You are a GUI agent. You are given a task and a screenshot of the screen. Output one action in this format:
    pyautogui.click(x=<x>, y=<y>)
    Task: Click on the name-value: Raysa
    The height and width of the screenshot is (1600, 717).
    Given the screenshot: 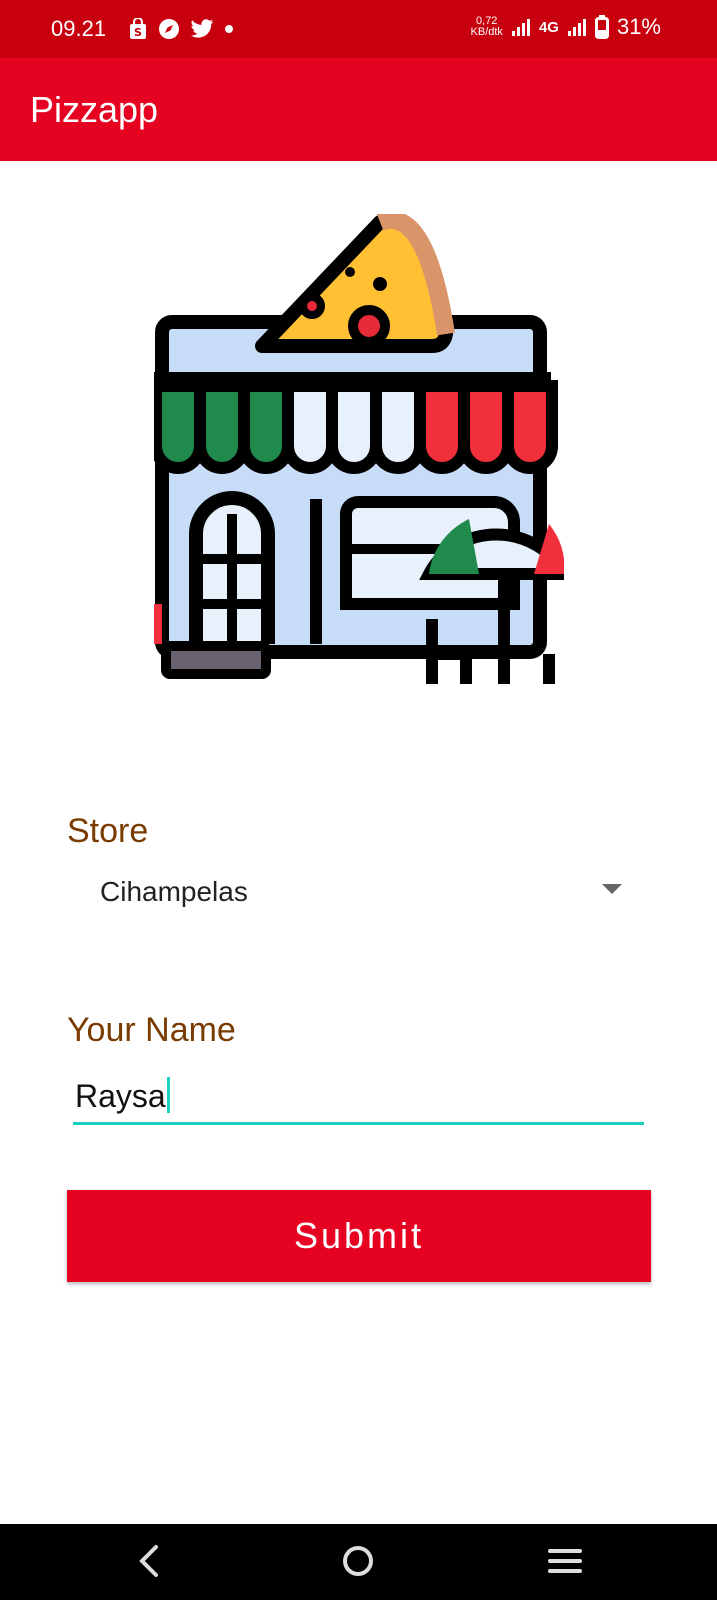 What is the action you would take?
    pyautogui.click(x=120, y=1096)
    